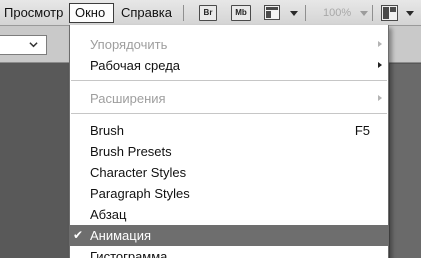  What do you see at coordinates (272, 12) in the screenshot?
I see `view-extras-icon` at bounding box center [272, 12].